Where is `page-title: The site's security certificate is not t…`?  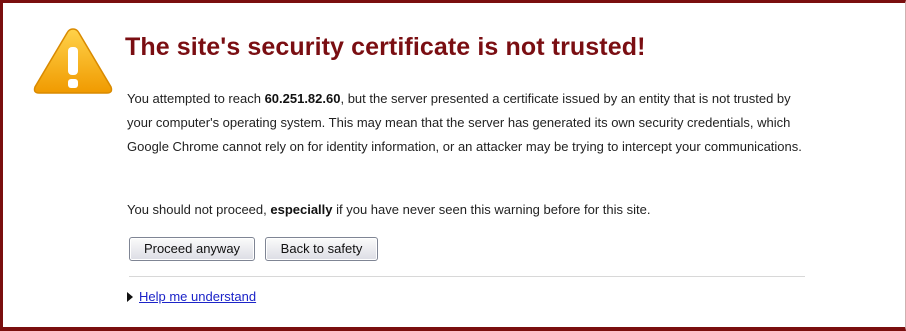
page-title: The site's security certificate is not t… is located at coordinates (385, 47).